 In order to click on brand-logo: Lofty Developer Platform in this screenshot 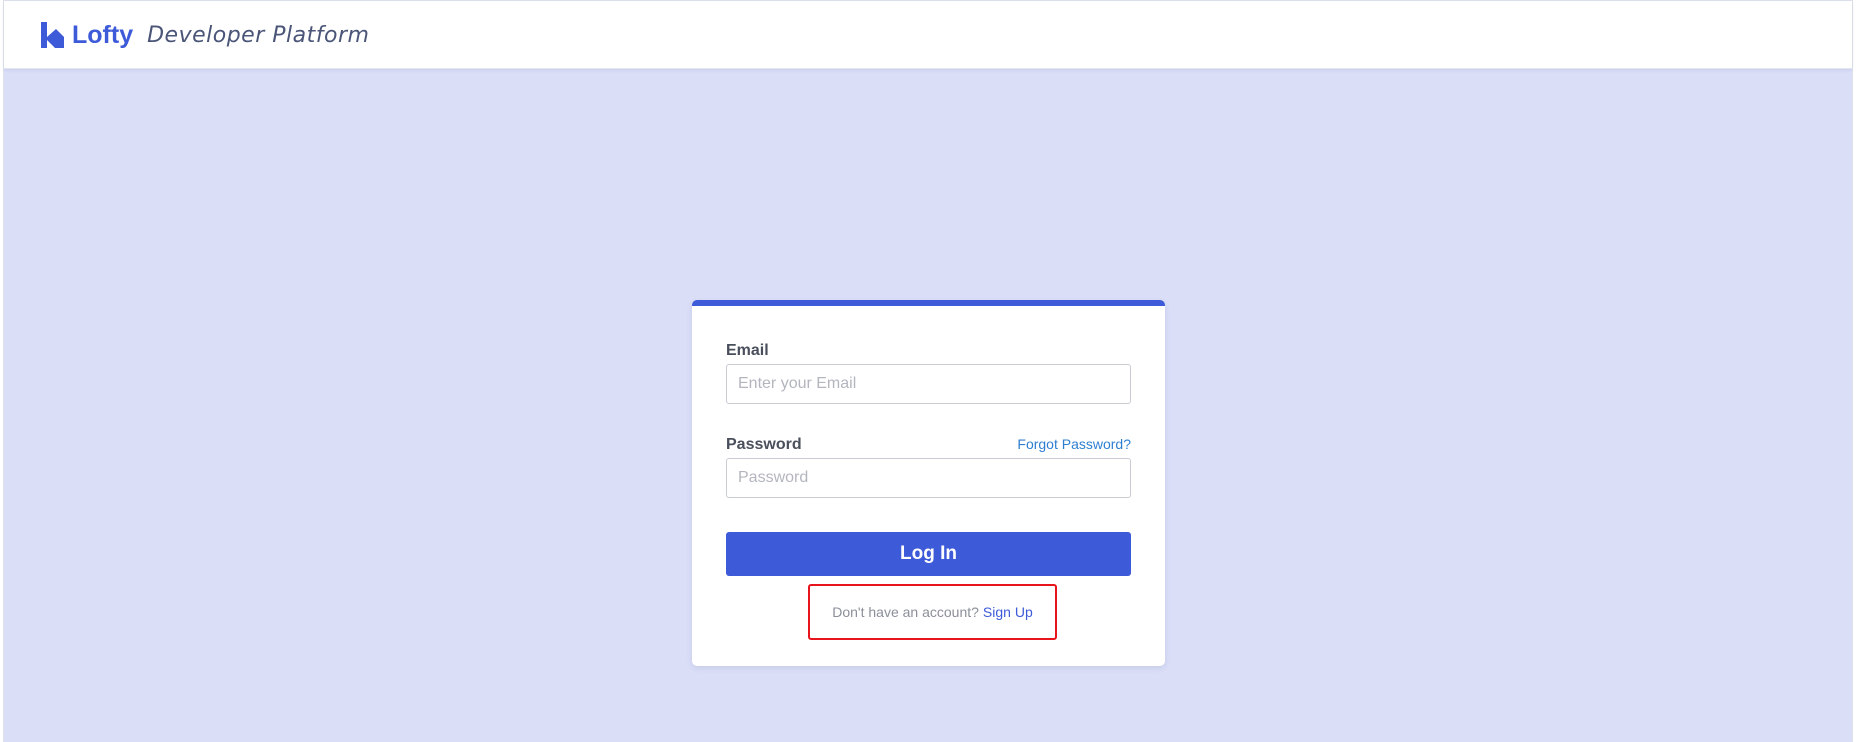, I will do `click(203, 35)`.